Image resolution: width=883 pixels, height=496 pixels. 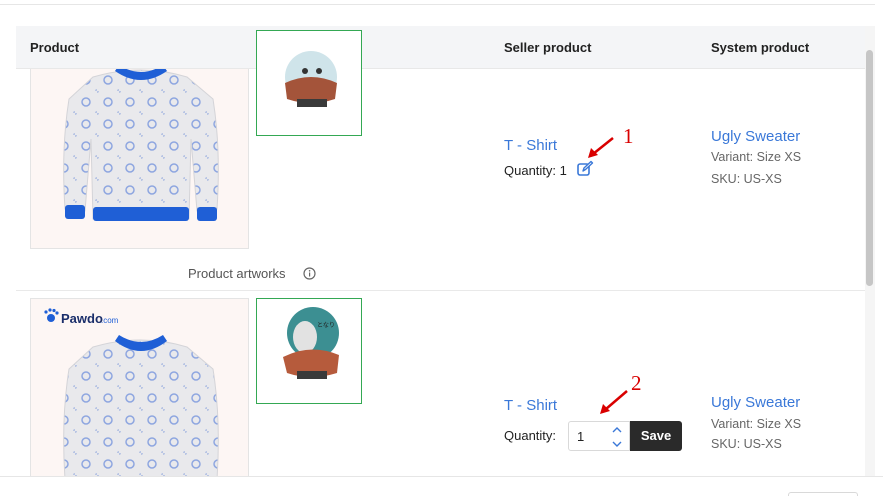 What do you see at coordinates (51, 315) in the screenshot?
I see `pawdo-logo-icon` at bounding box center [51, 315].